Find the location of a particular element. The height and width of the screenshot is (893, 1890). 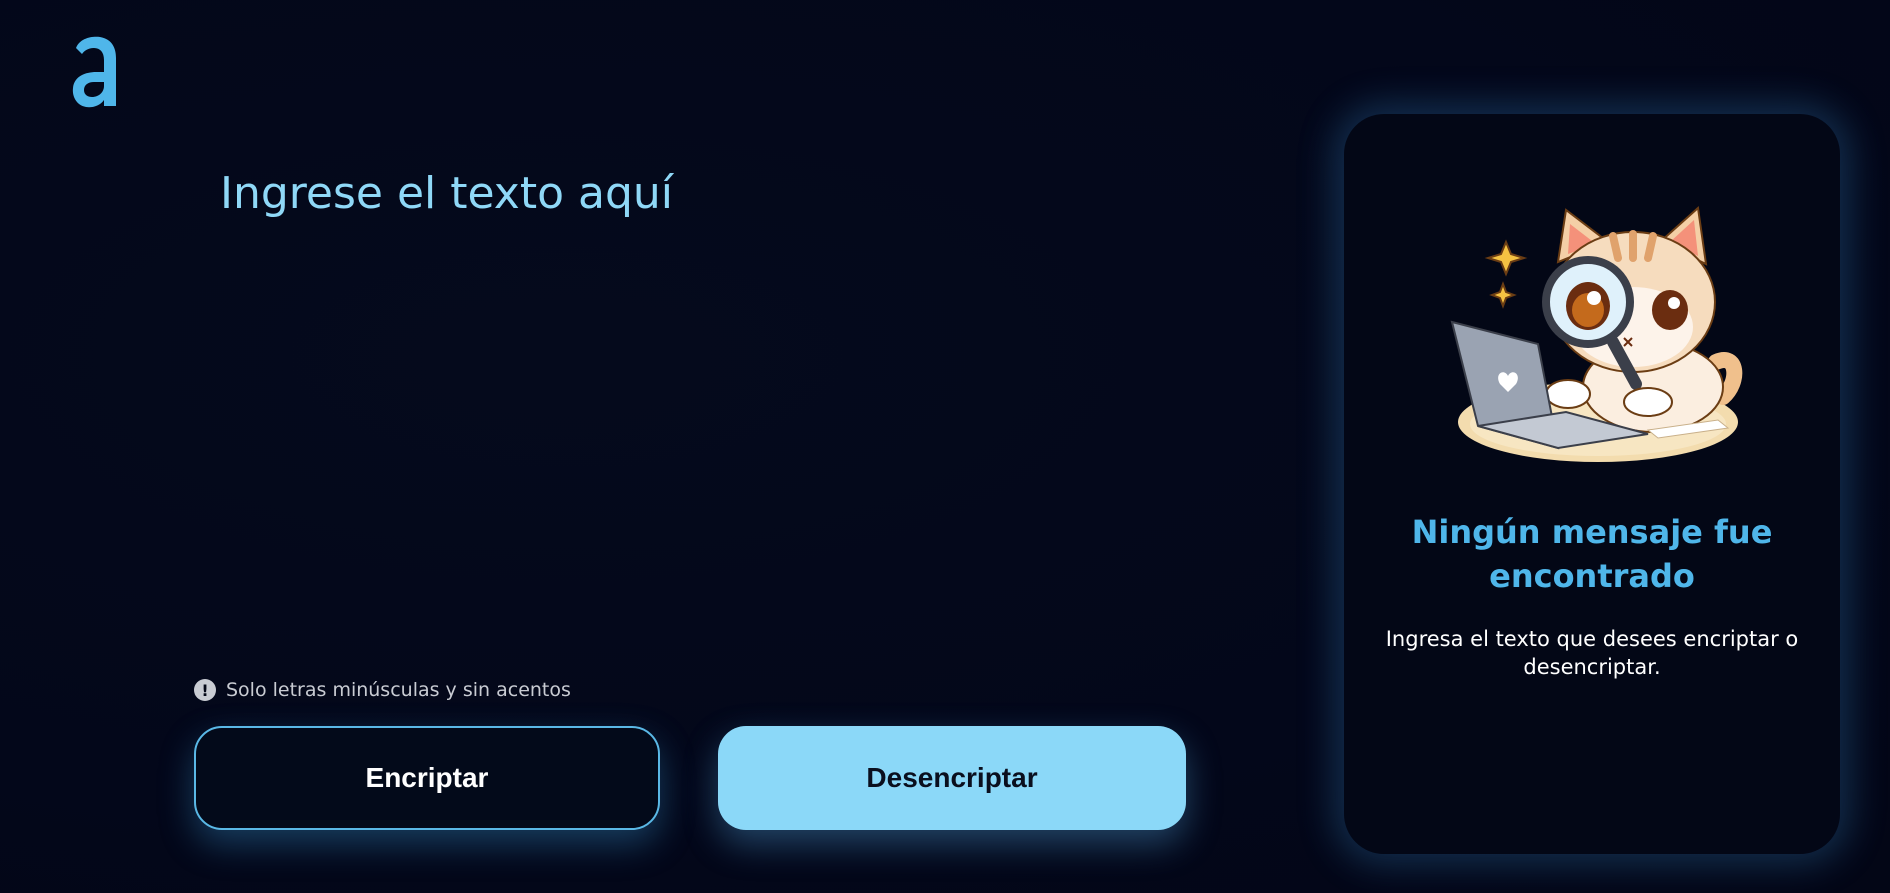

letter-a-logo-icon is located at coordinates (94, 72).